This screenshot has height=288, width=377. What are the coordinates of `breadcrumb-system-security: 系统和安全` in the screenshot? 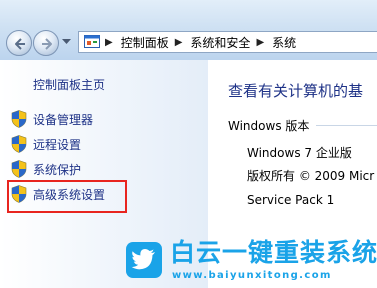 It's located at (220, 42).